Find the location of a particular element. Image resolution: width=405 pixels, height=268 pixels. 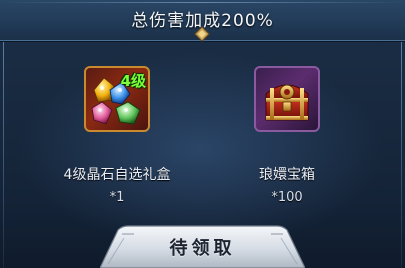

left-border-line is located at coordinates (3, 154).